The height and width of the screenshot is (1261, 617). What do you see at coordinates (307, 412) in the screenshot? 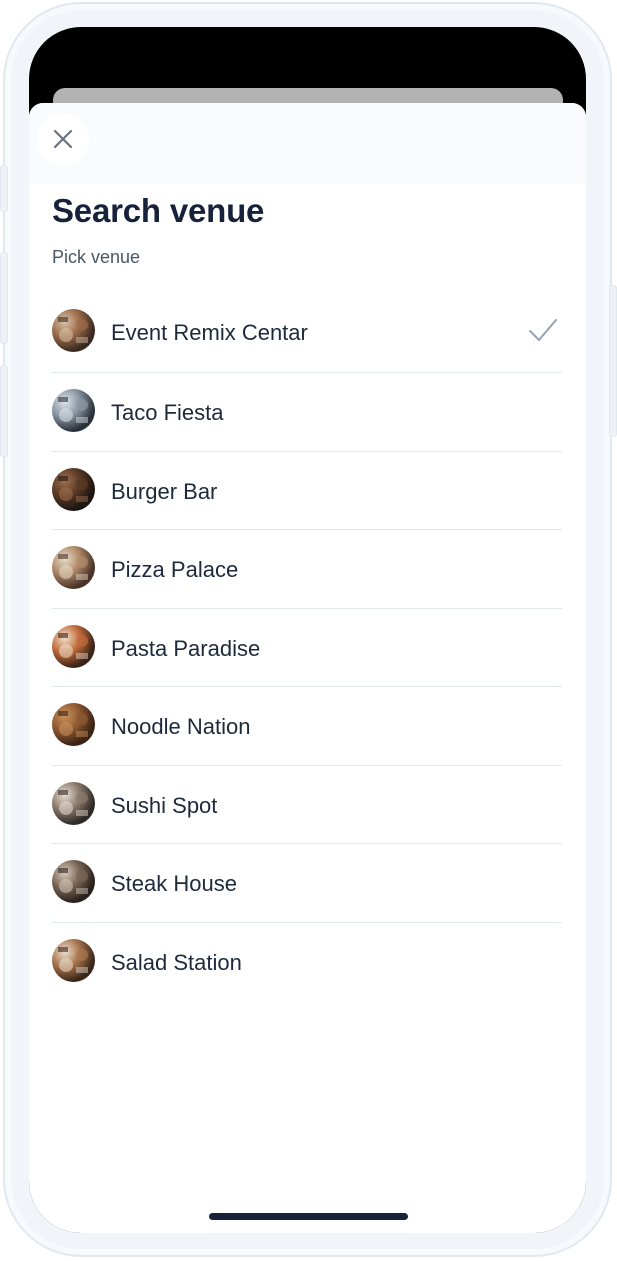
I see `venue-row: Taco Fiesta` at bounding box center [307, 412].